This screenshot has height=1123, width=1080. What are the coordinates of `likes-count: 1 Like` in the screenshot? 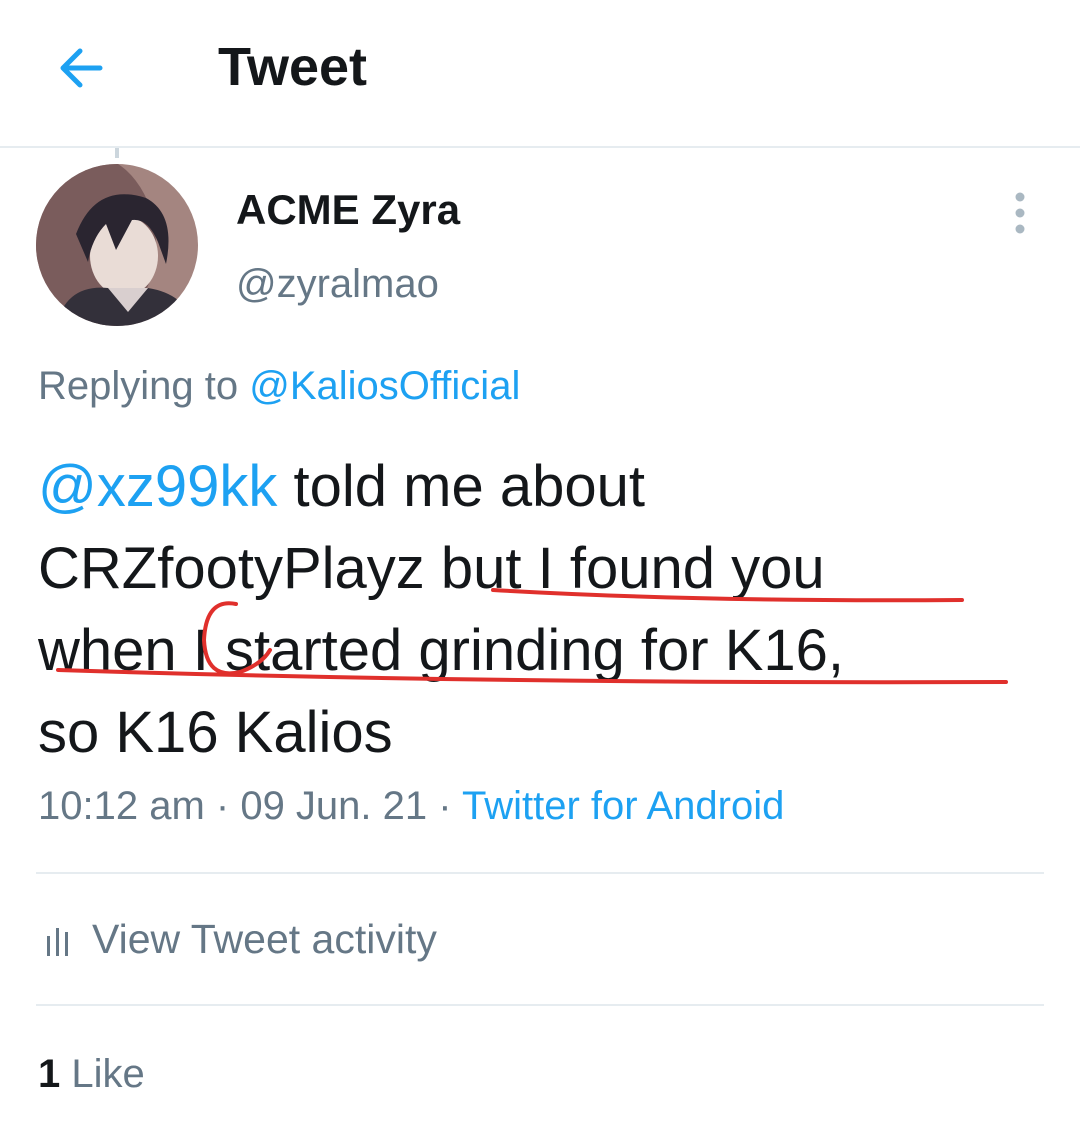 It's located at (91, 1074).